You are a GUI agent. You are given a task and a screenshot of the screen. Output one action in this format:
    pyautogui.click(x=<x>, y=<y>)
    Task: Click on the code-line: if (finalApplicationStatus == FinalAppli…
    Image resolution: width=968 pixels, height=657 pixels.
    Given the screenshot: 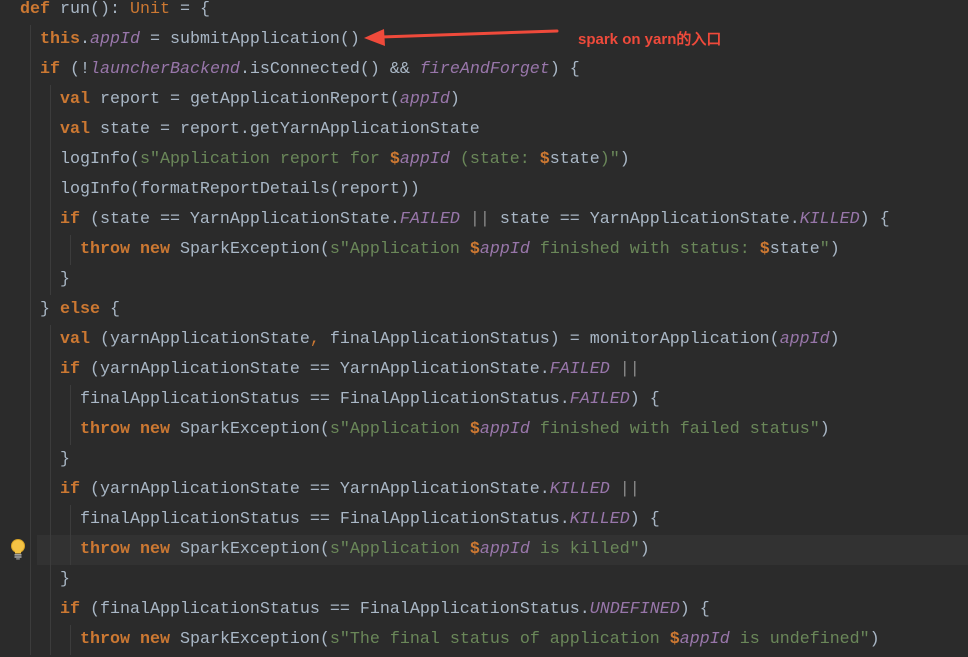 What is the action you would take?
    pyautogui.click(x=484, y=610)
    